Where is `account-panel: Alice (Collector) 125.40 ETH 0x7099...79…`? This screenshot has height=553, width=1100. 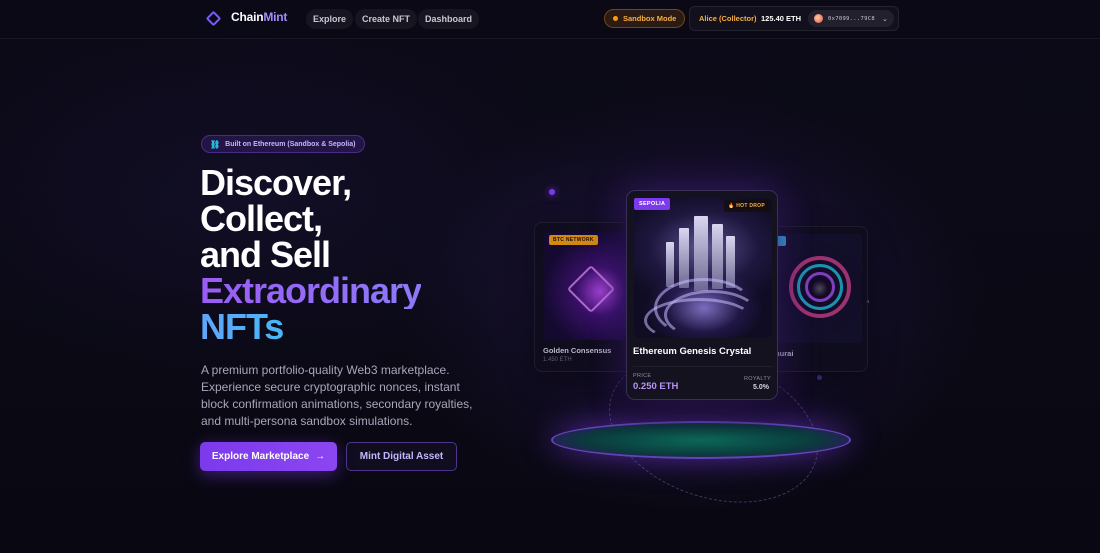
account-panel: Alice (Collector) 125.40 ETH 0x7099...79… is located at coordinates (794, 18).